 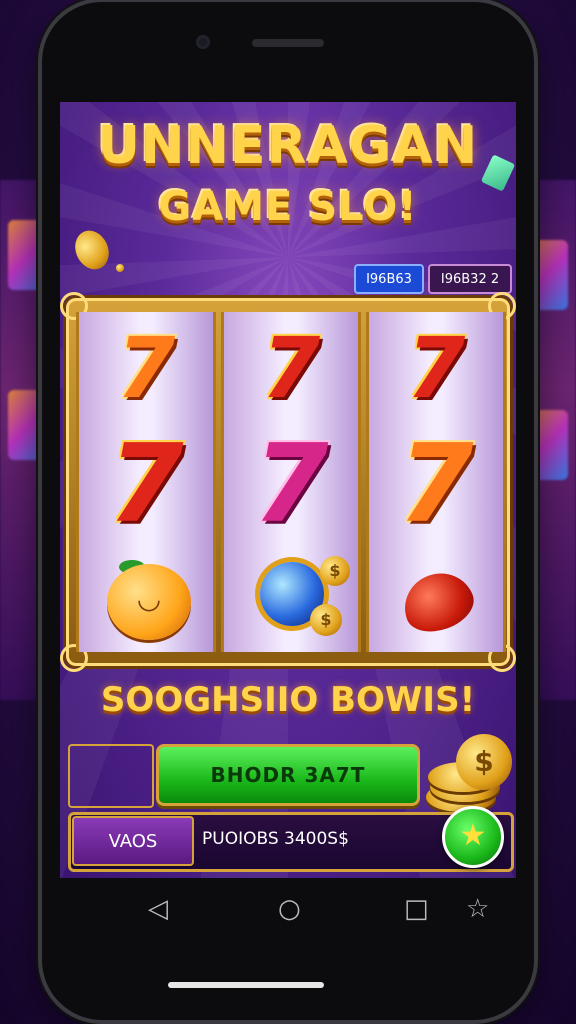 What do you see at coordinates (473, 837) in the screenshot?
I see `star-button: ★` at bounding box center [473, 837].